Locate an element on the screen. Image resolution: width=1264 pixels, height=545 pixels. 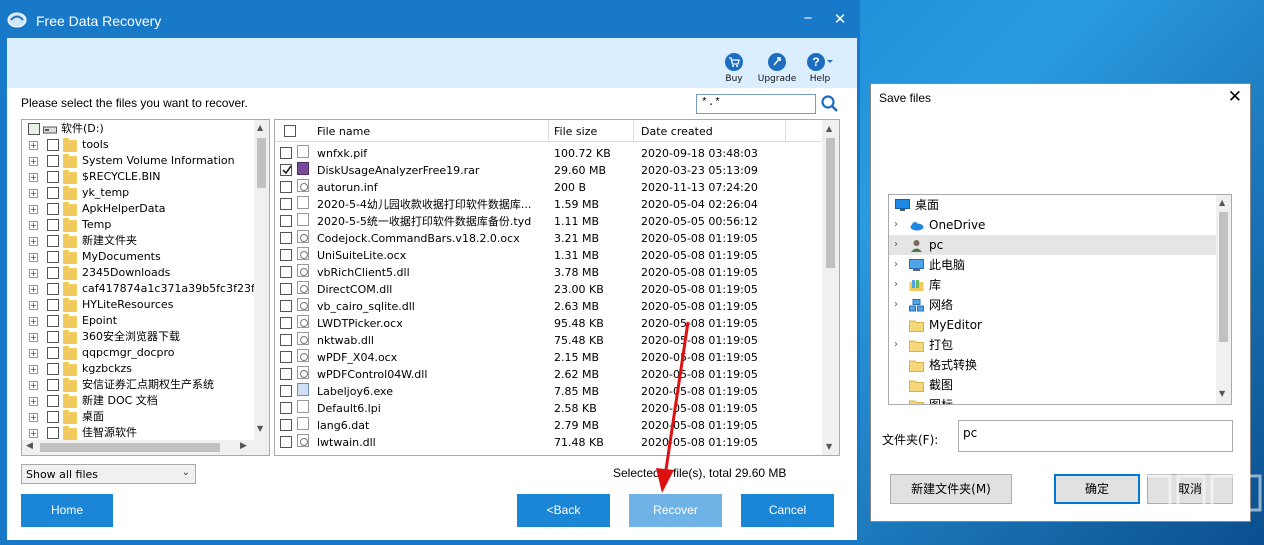
column-date-created: Date created is located at coordinates (677, 131).